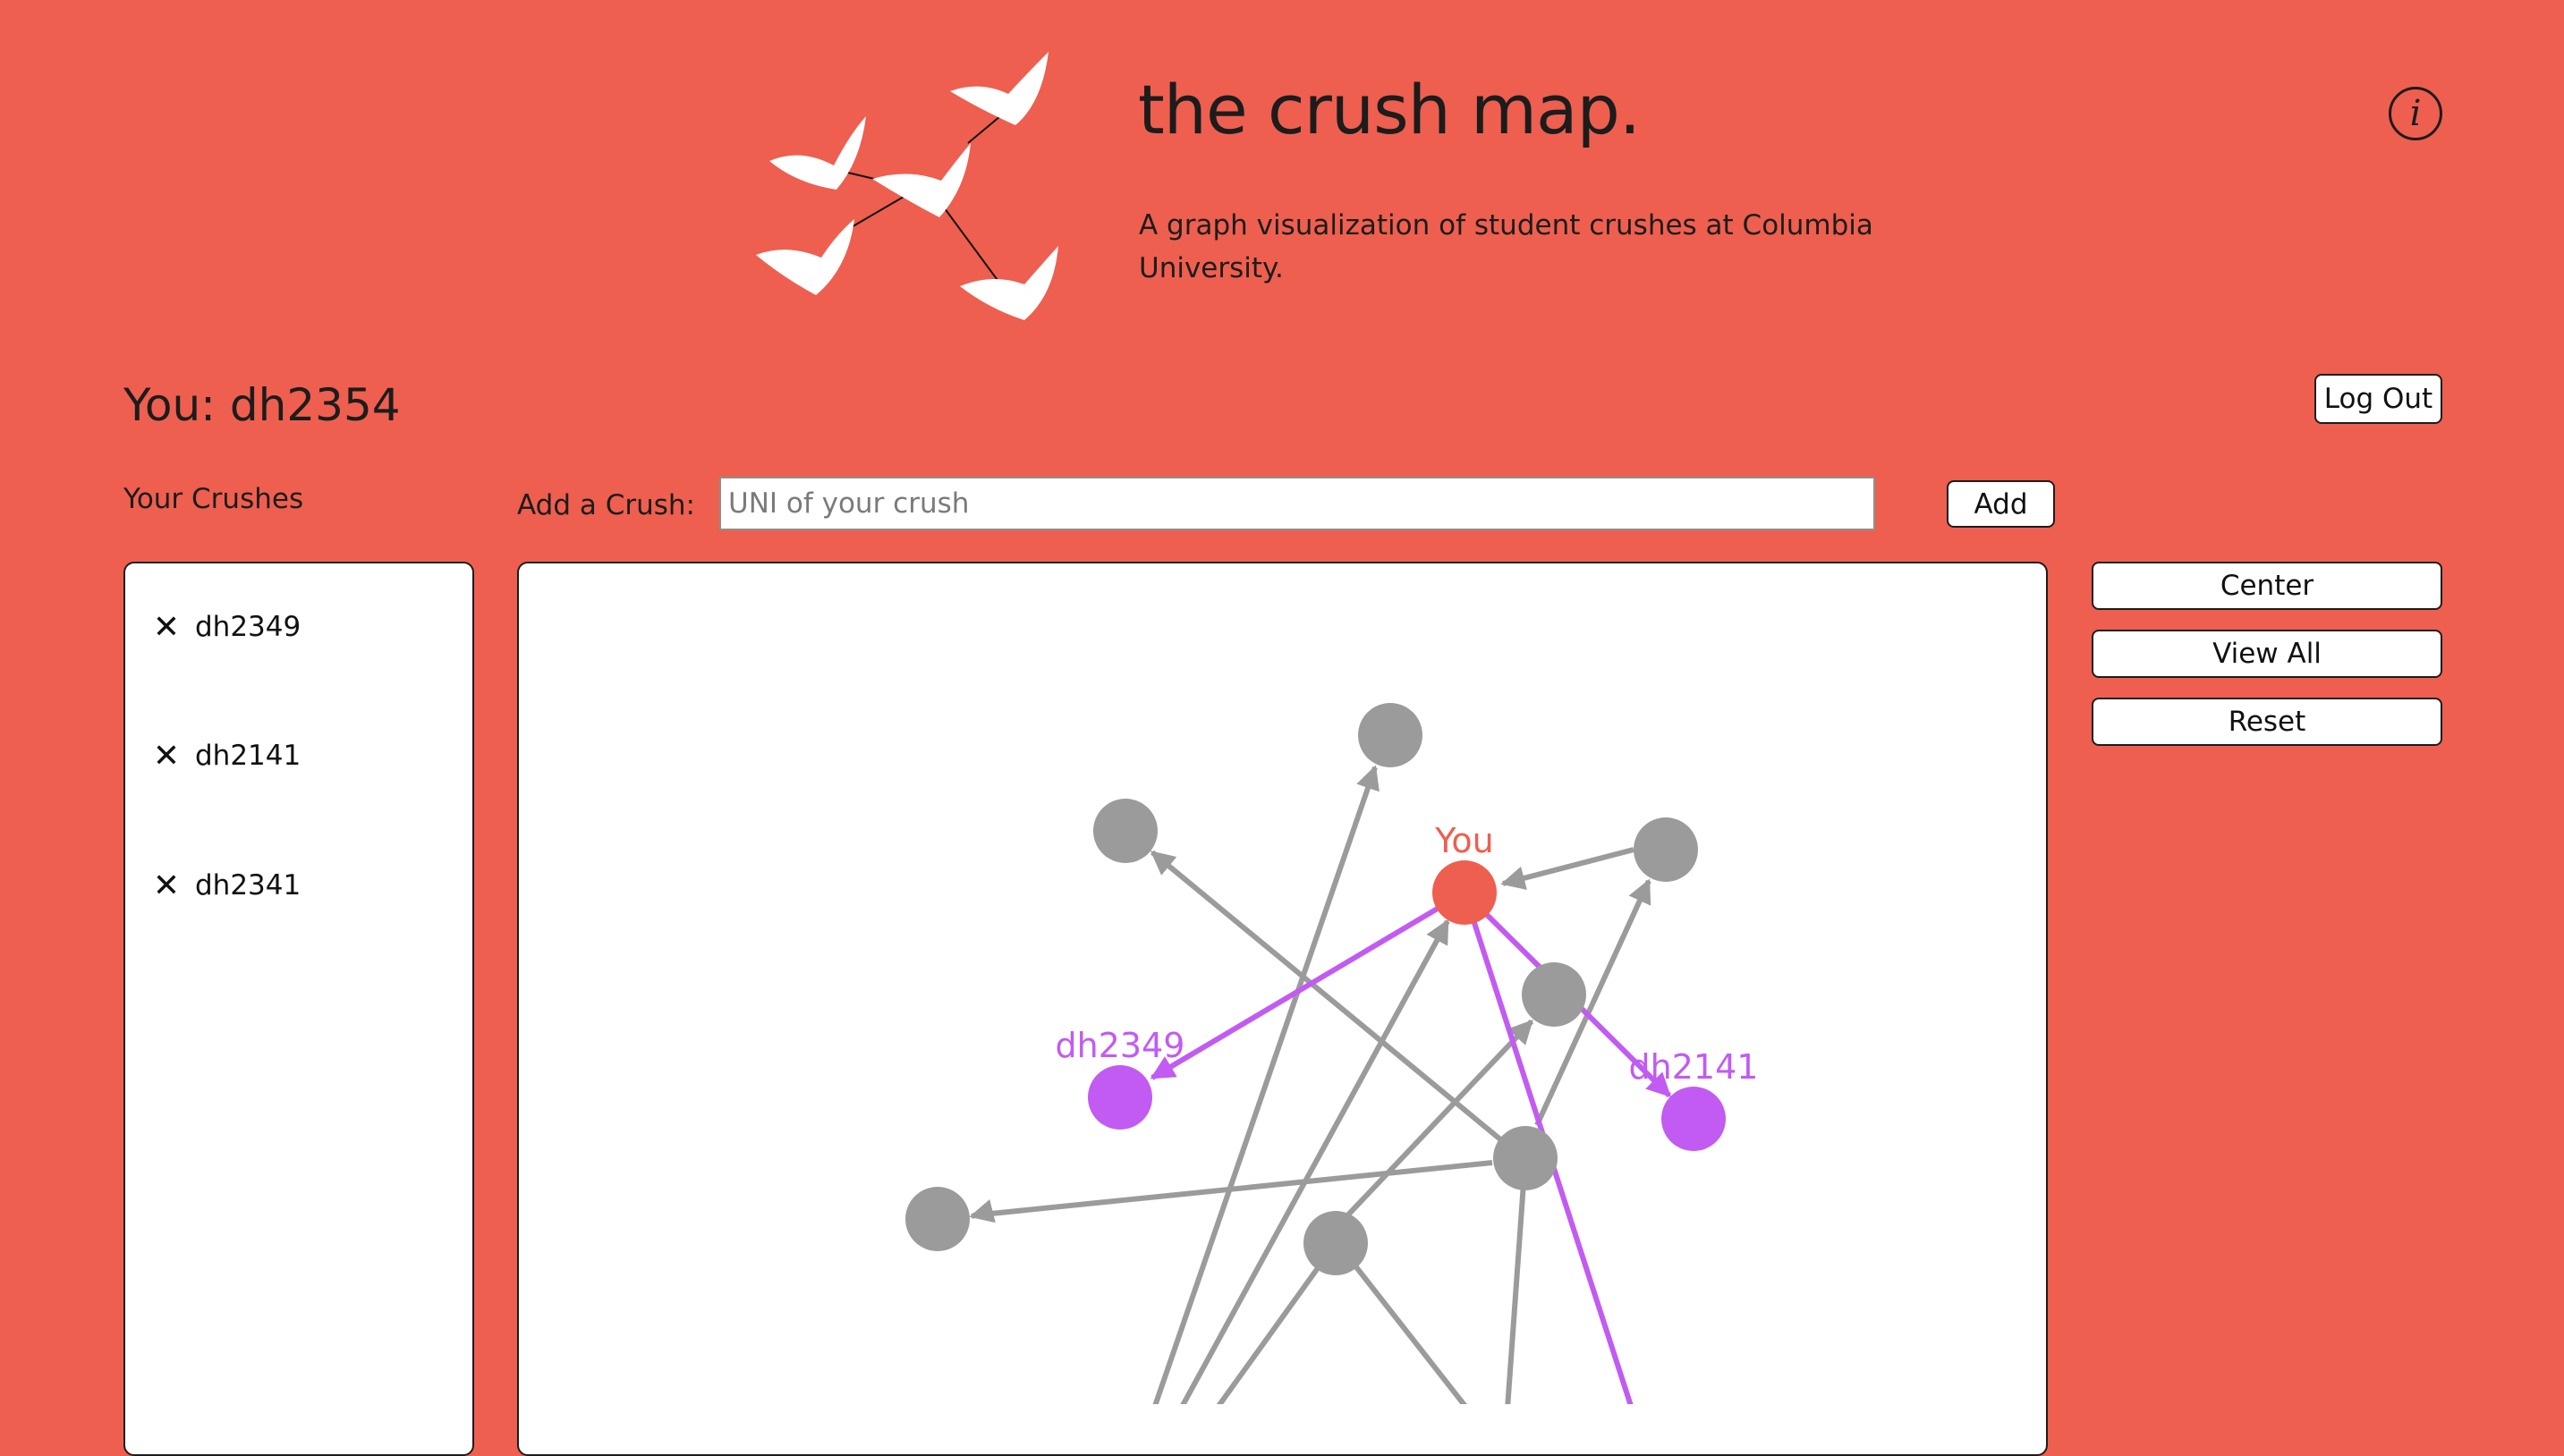  What do you see at coordinates (606, 505) in the screenshot?
I see `add-crush-label: Add a Crush:` at bounding box center [606, 505].